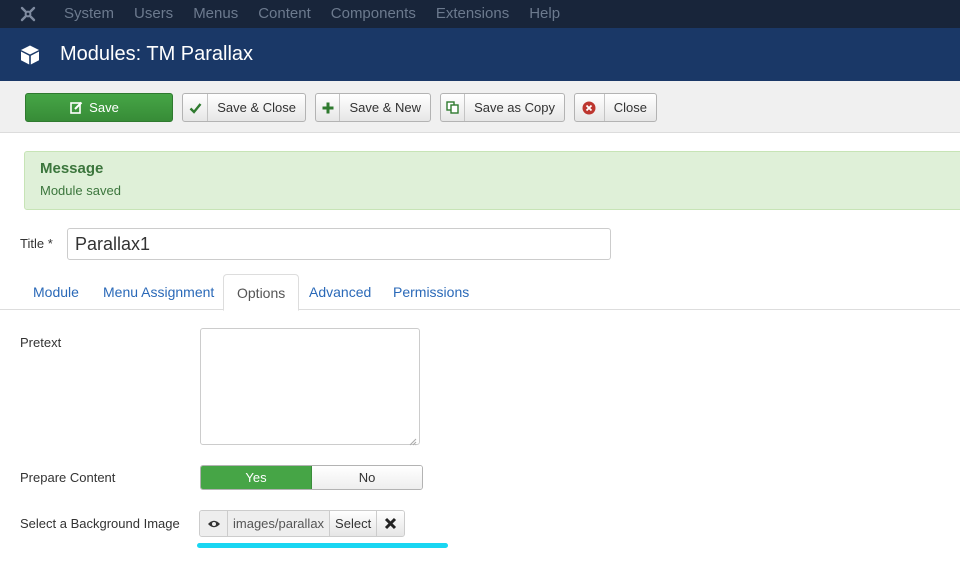 This screenshot has height=568, width=960. Describe the element at coordinates (339, 244) in the screenshot. I see `title-input` at that location.